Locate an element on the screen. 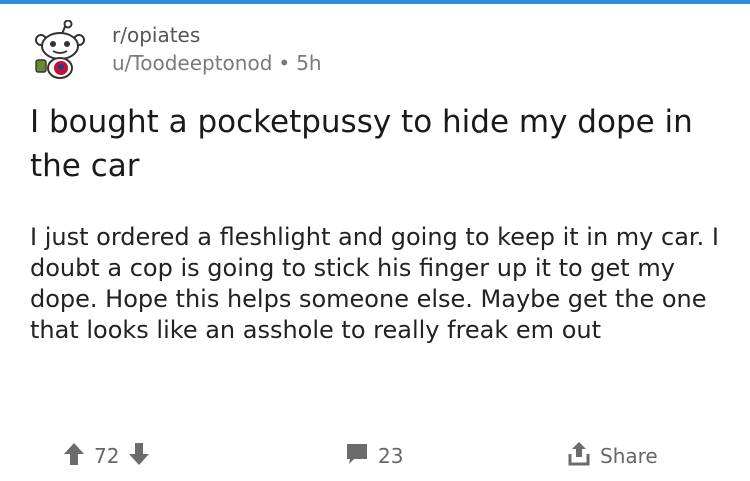 This screenshot has width=750, height=481. post-age: 5h is located at coordinates (309, 63).